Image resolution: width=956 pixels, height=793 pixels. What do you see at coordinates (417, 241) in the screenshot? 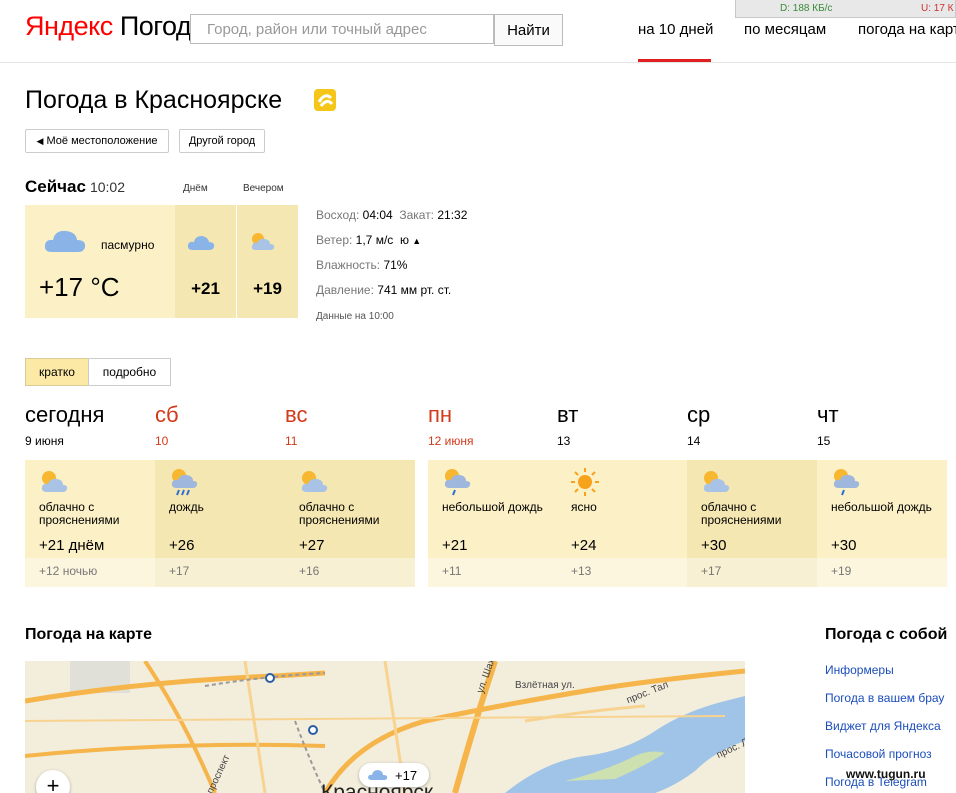
I see `wind-arrow-icon: ▲` at bounding box center [417, 241].